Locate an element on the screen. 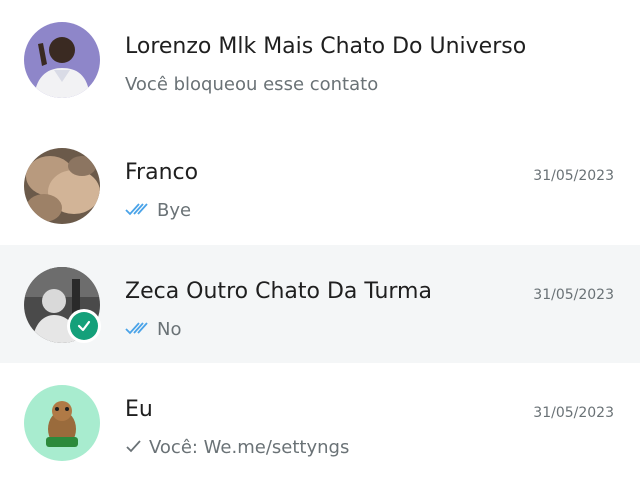  last-message-preview: Você bloqueou esse contato is located at coordinates (251, 84).